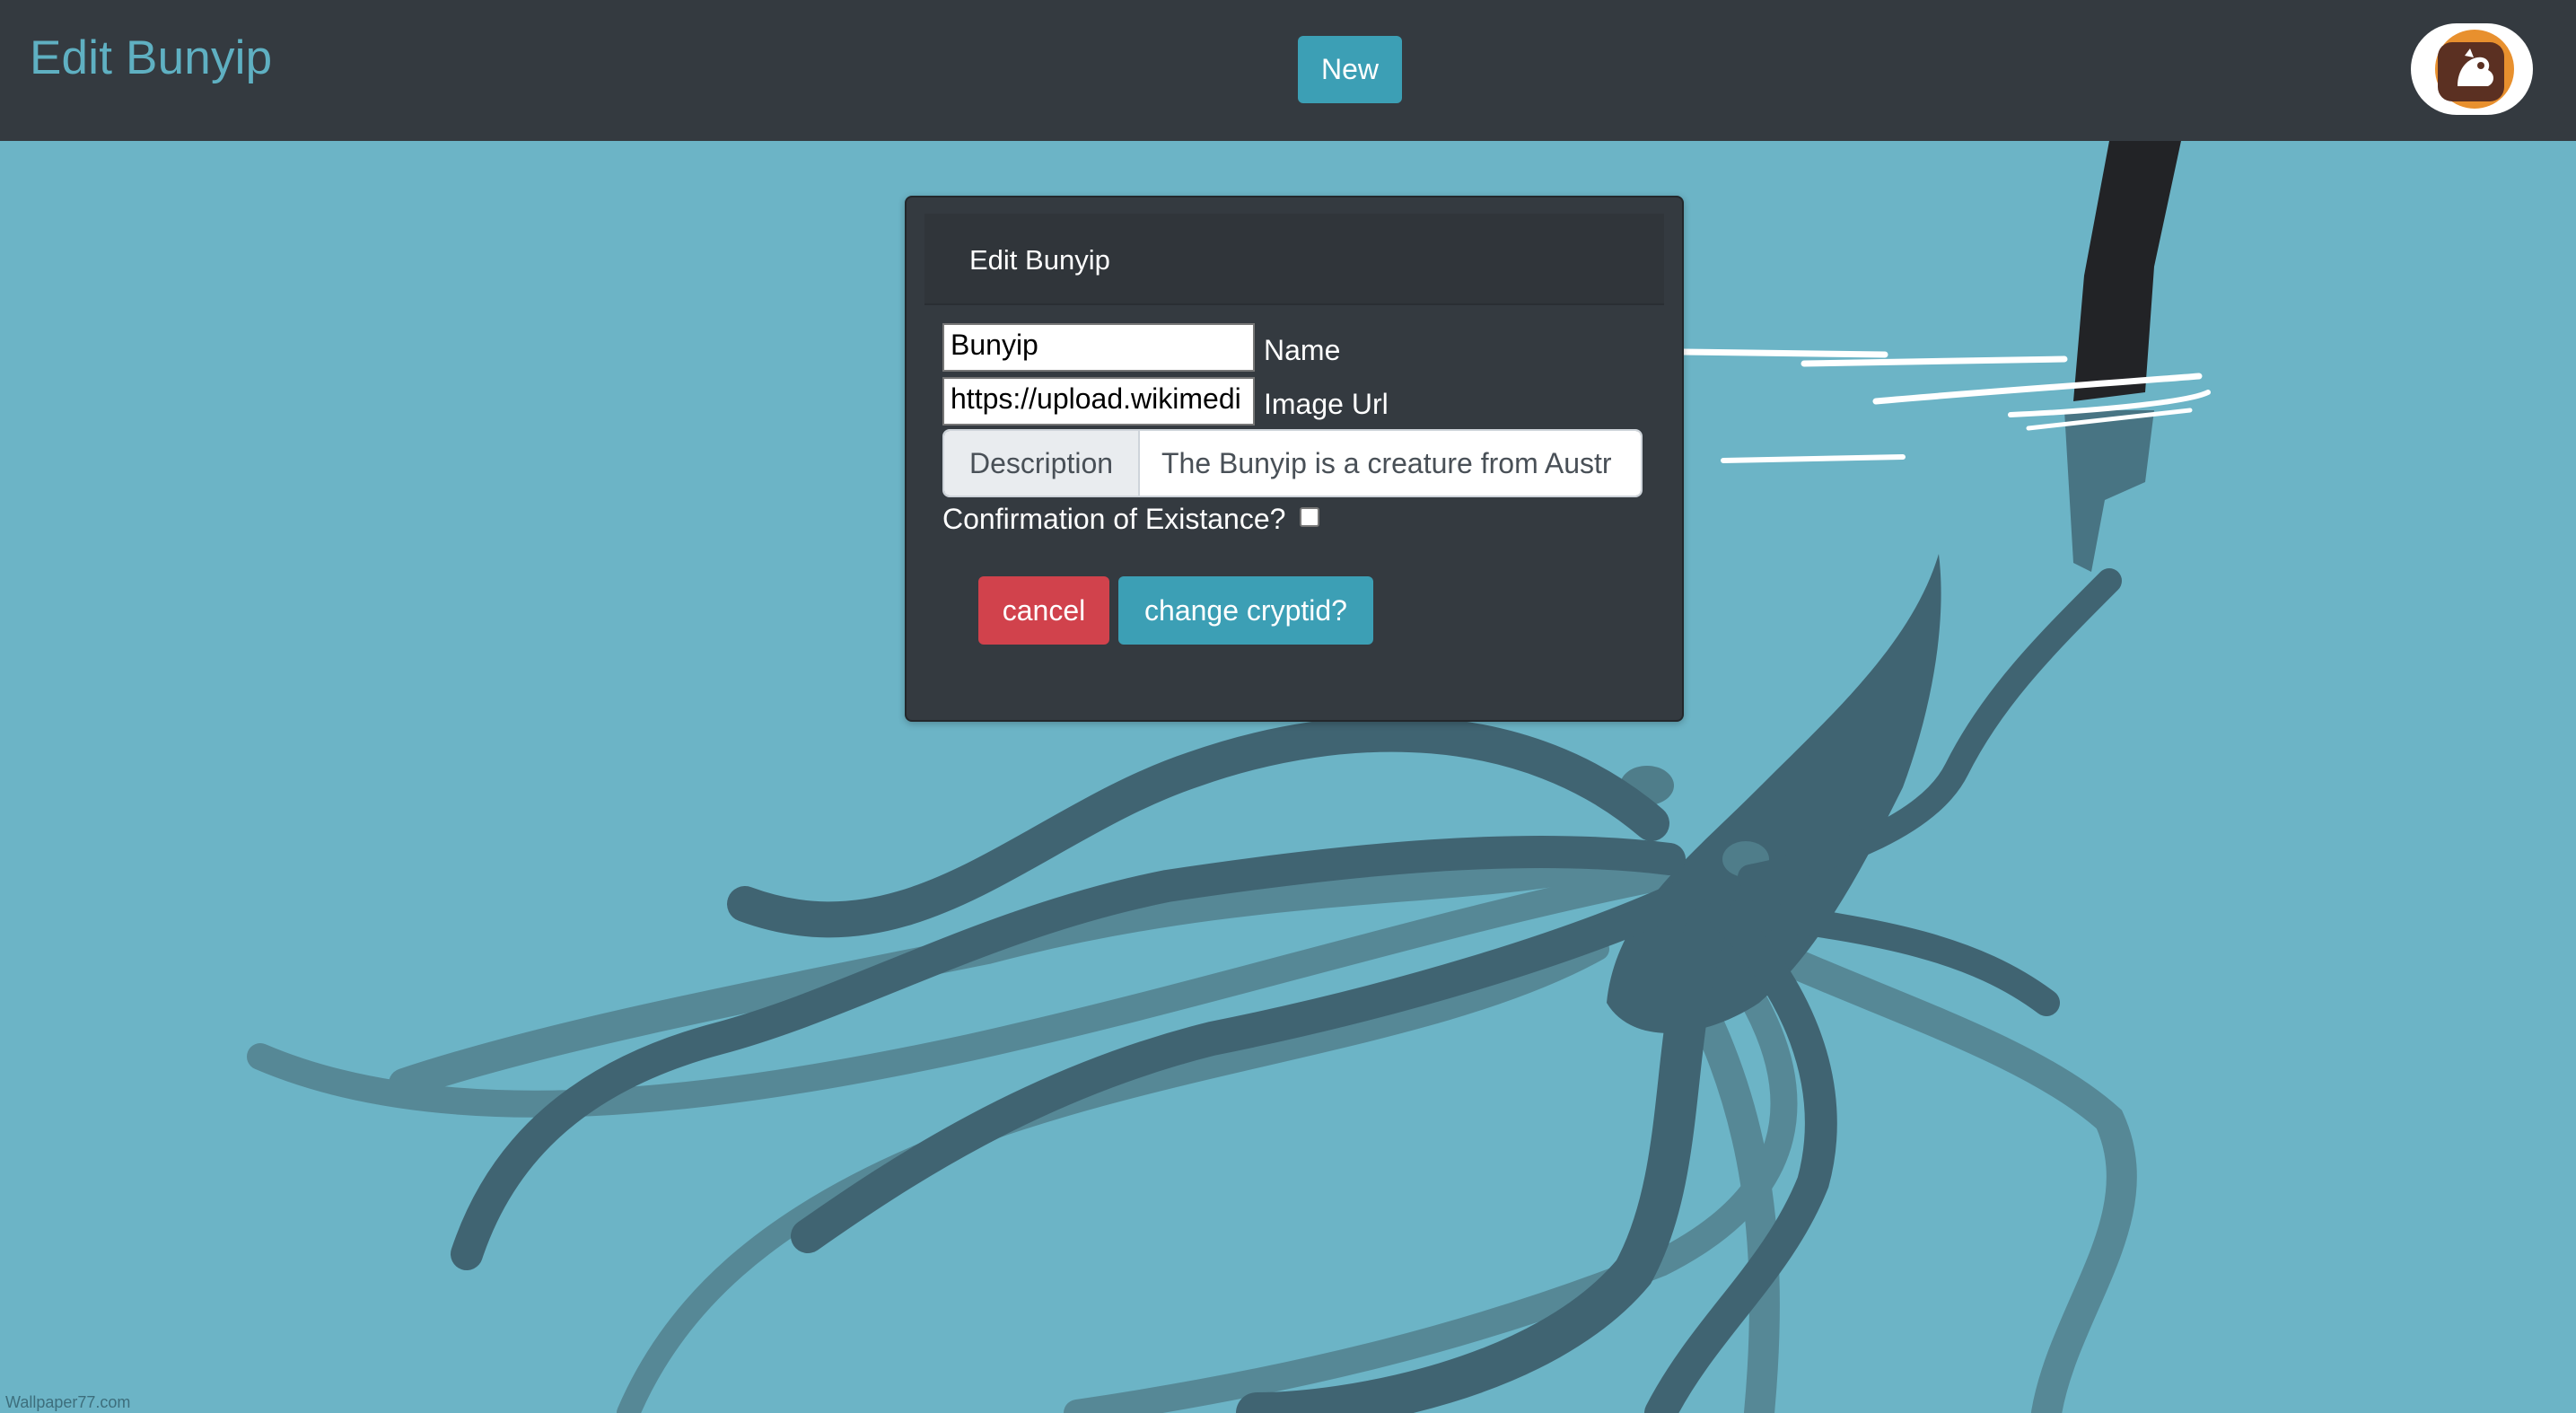  Describe the element at coordinates (1114, 519) in the screenshot. I see `confirmation-label: Confirmation of Existance?` at that location.